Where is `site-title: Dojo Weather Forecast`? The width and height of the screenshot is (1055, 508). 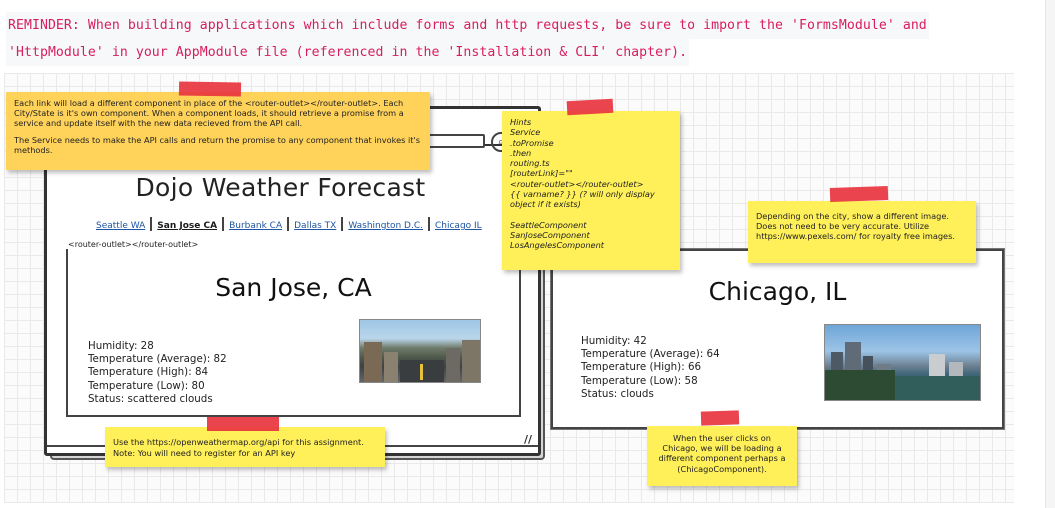 site-title: Dojo Weather Forecast is located at coordinates (280, 187).